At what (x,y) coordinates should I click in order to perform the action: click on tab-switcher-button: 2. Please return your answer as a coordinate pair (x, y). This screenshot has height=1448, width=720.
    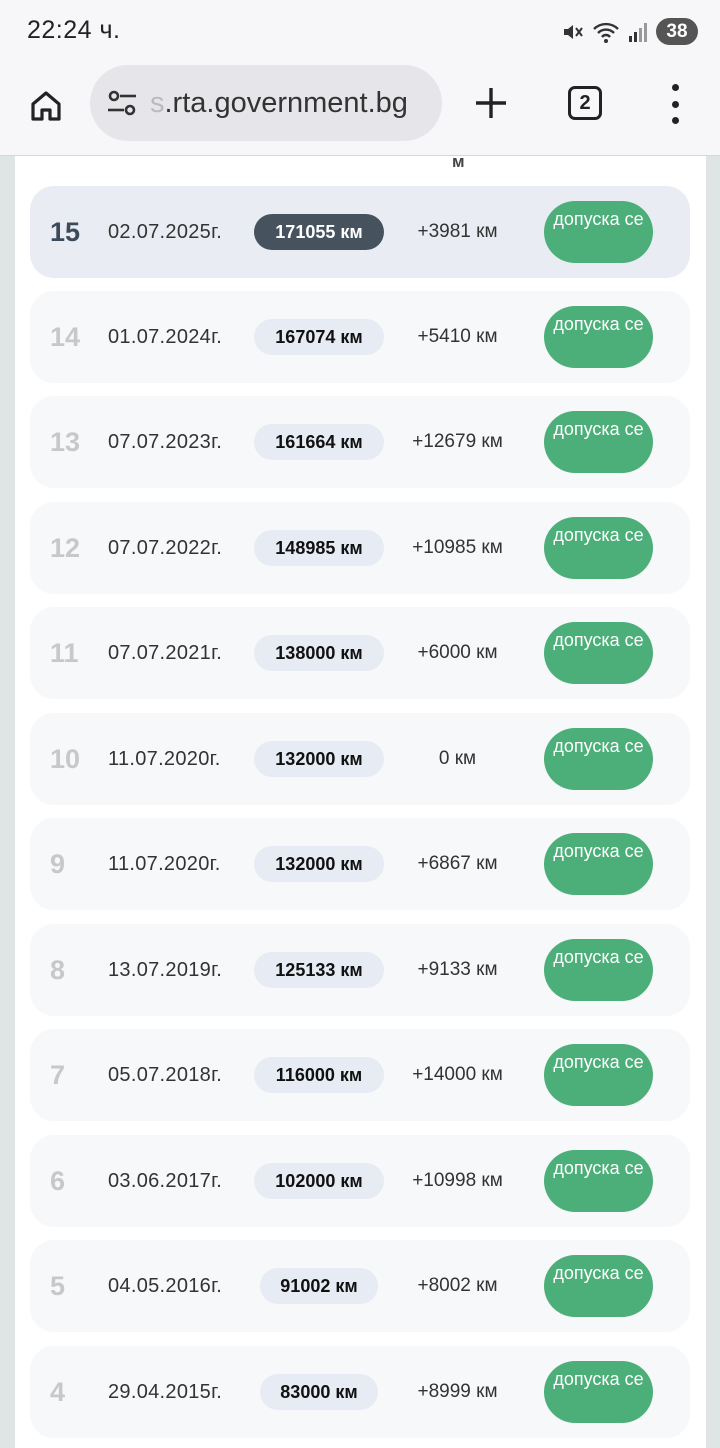
    Looking at the image, I should click on (585, 103).